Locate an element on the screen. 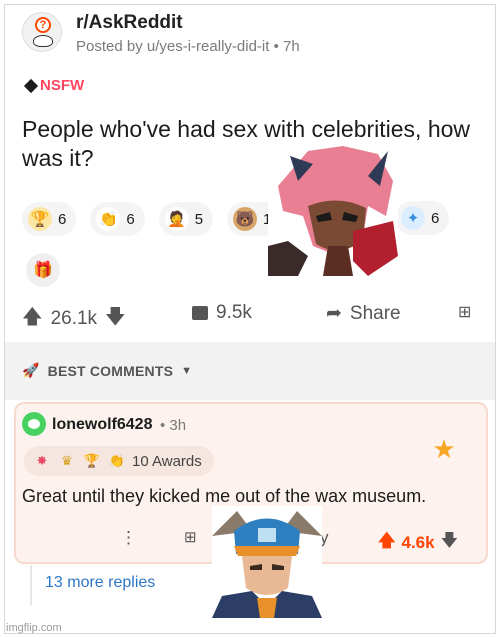 The width and height of the screenshot is (500, 638). gift-button: ⊞ is located at coordinates (464, 312).